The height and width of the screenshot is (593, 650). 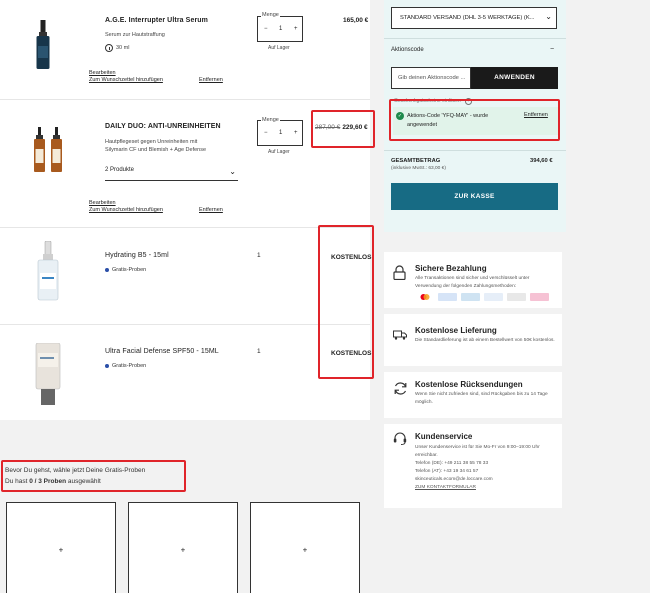 What do you see at coordinates (447, 297) in the screenshot?
I see `visa-icon` at bounding box center [447, 297].